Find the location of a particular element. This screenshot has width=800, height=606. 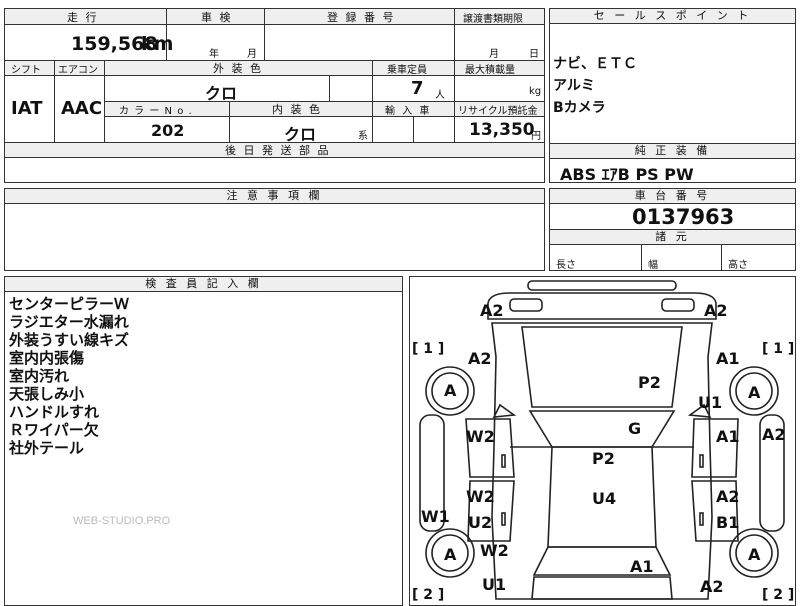

capacity-value-cell: 7 人 is located at coordinates (414, 89).